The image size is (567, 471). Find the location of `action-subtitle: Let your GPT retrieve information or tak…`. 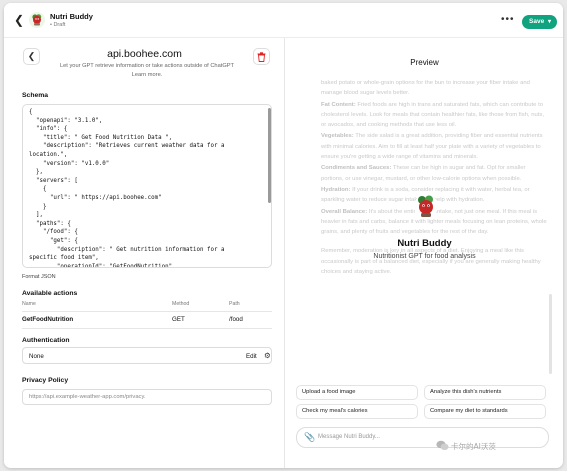

action-subtitle: Let your GPT retrieve information or tak… is located at coordinates (147, 70).